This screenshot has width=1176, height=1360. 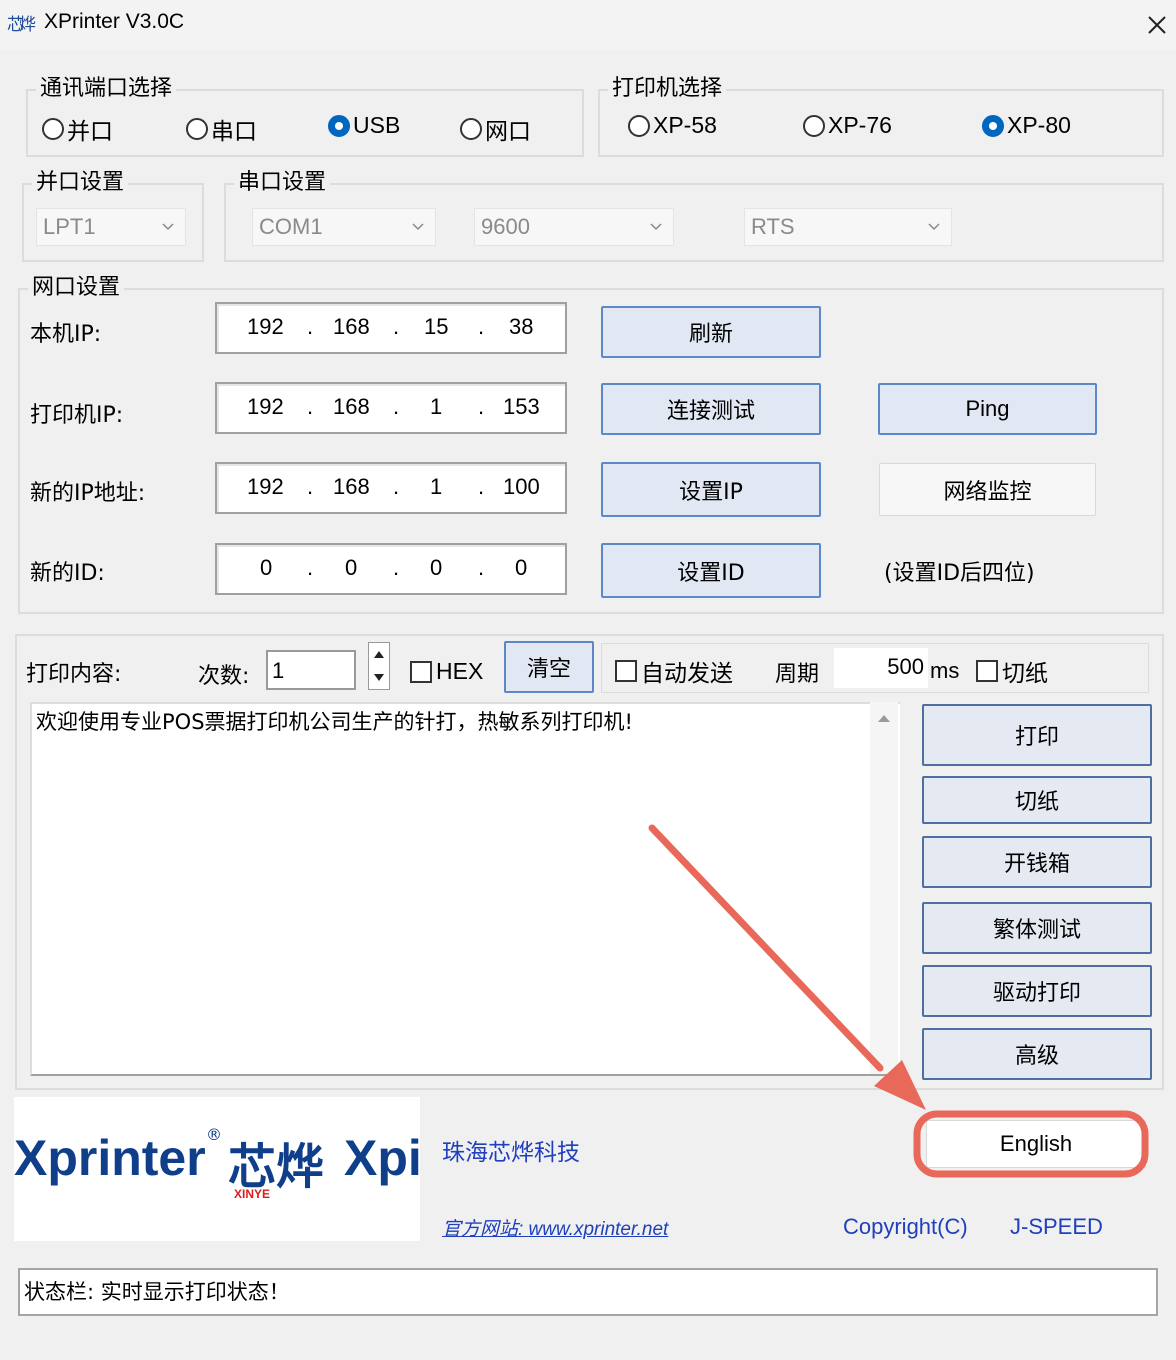 I want to click on count-spinner, so click(x=379, y=666).